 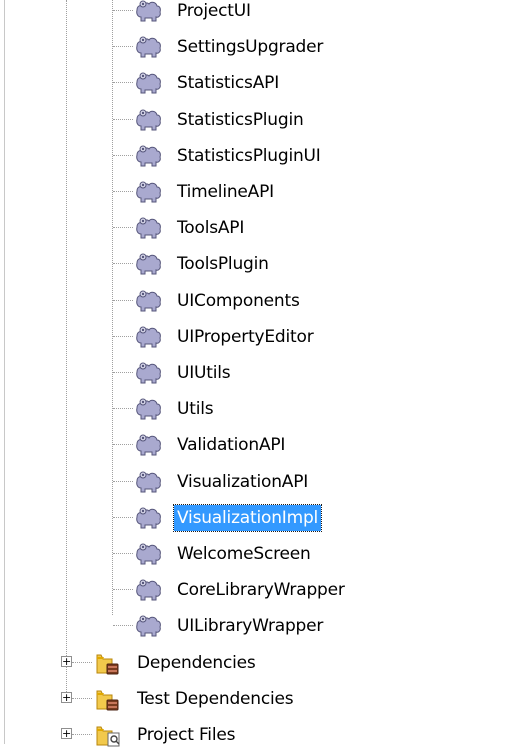 I want to click on tree-node-module: VisualizationImpl, so click(x=264, y=518).